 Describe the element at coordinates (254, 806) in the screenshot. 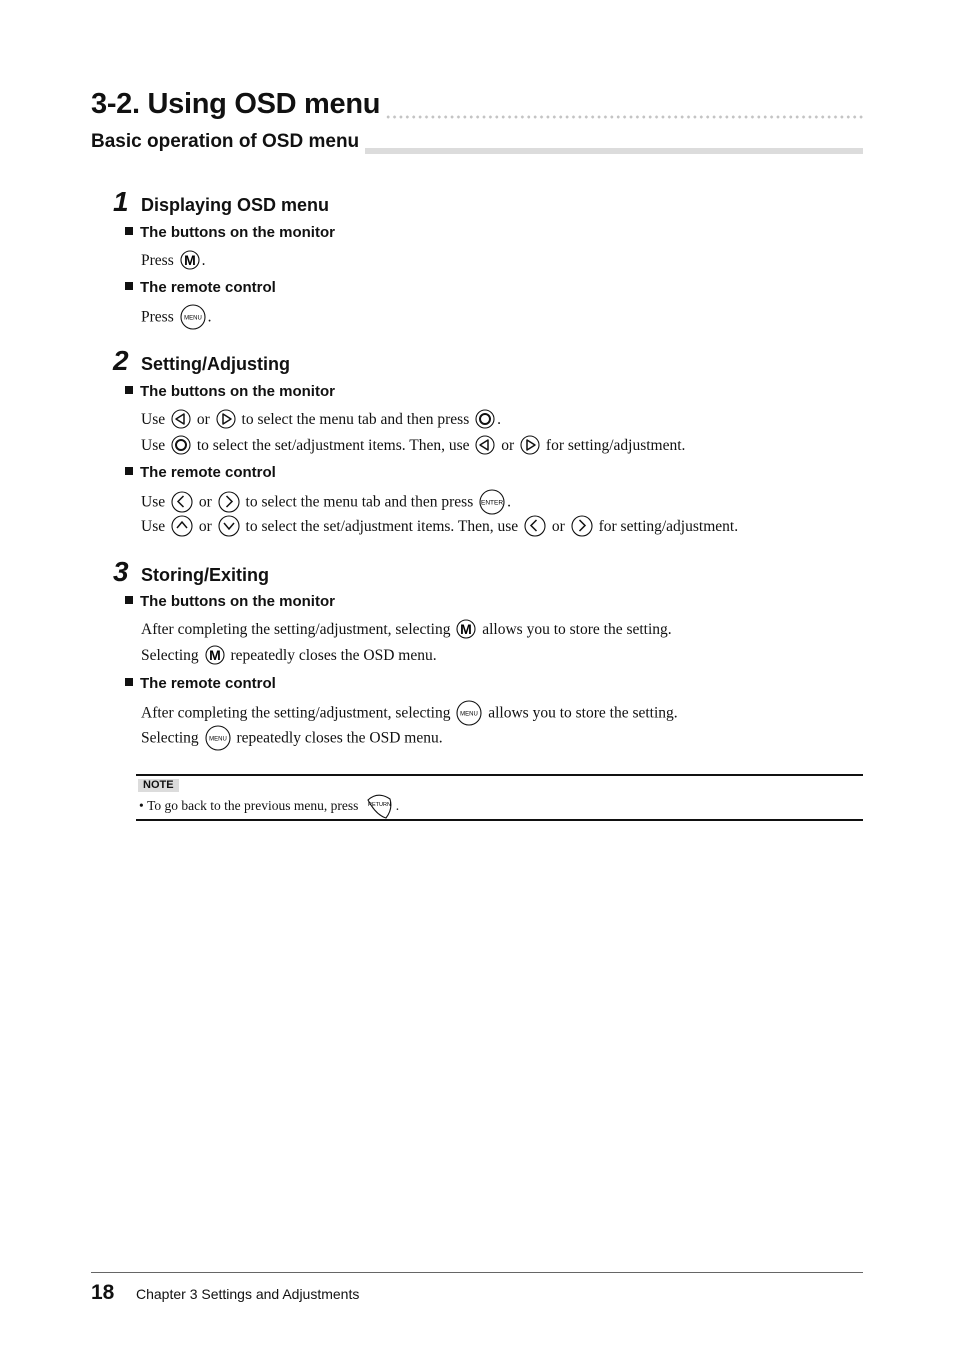

I see `text-run: To go back to the previous menu, press` at that location.